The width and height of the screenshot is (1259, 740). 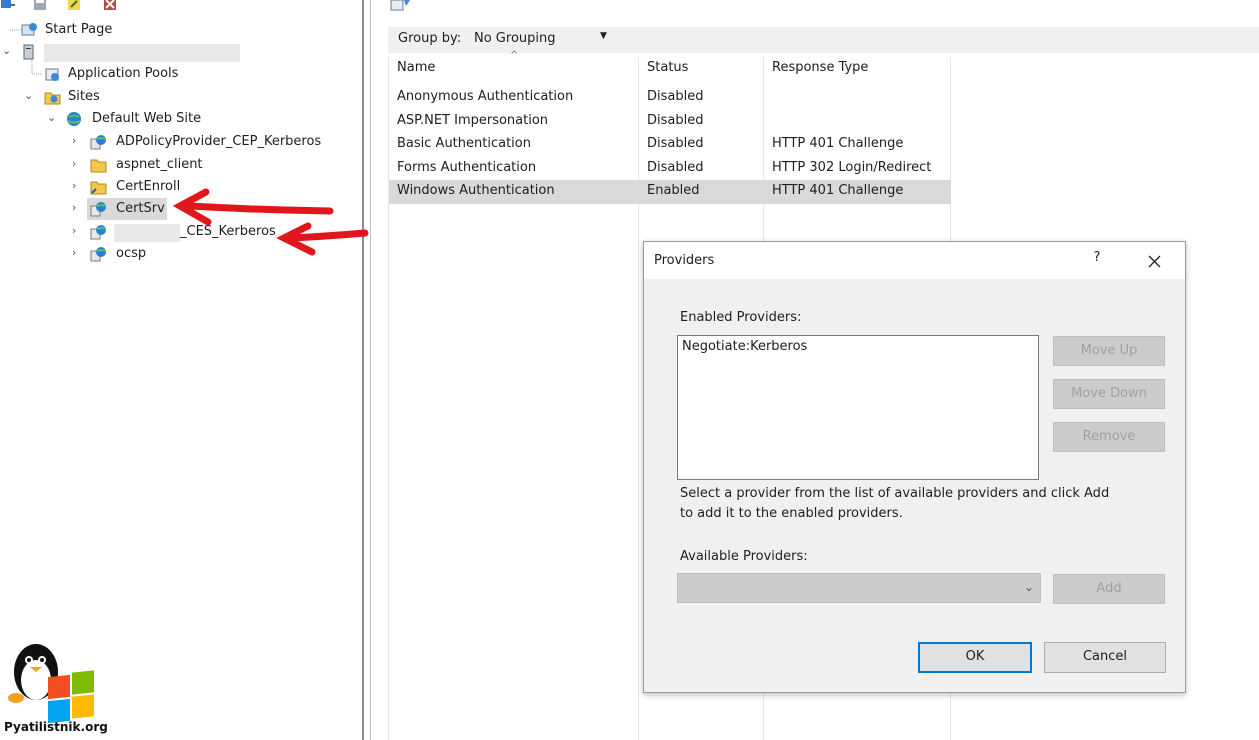 I want to click on table-row: Anonymous Authentication Disabled, so click(x=670, y=97).